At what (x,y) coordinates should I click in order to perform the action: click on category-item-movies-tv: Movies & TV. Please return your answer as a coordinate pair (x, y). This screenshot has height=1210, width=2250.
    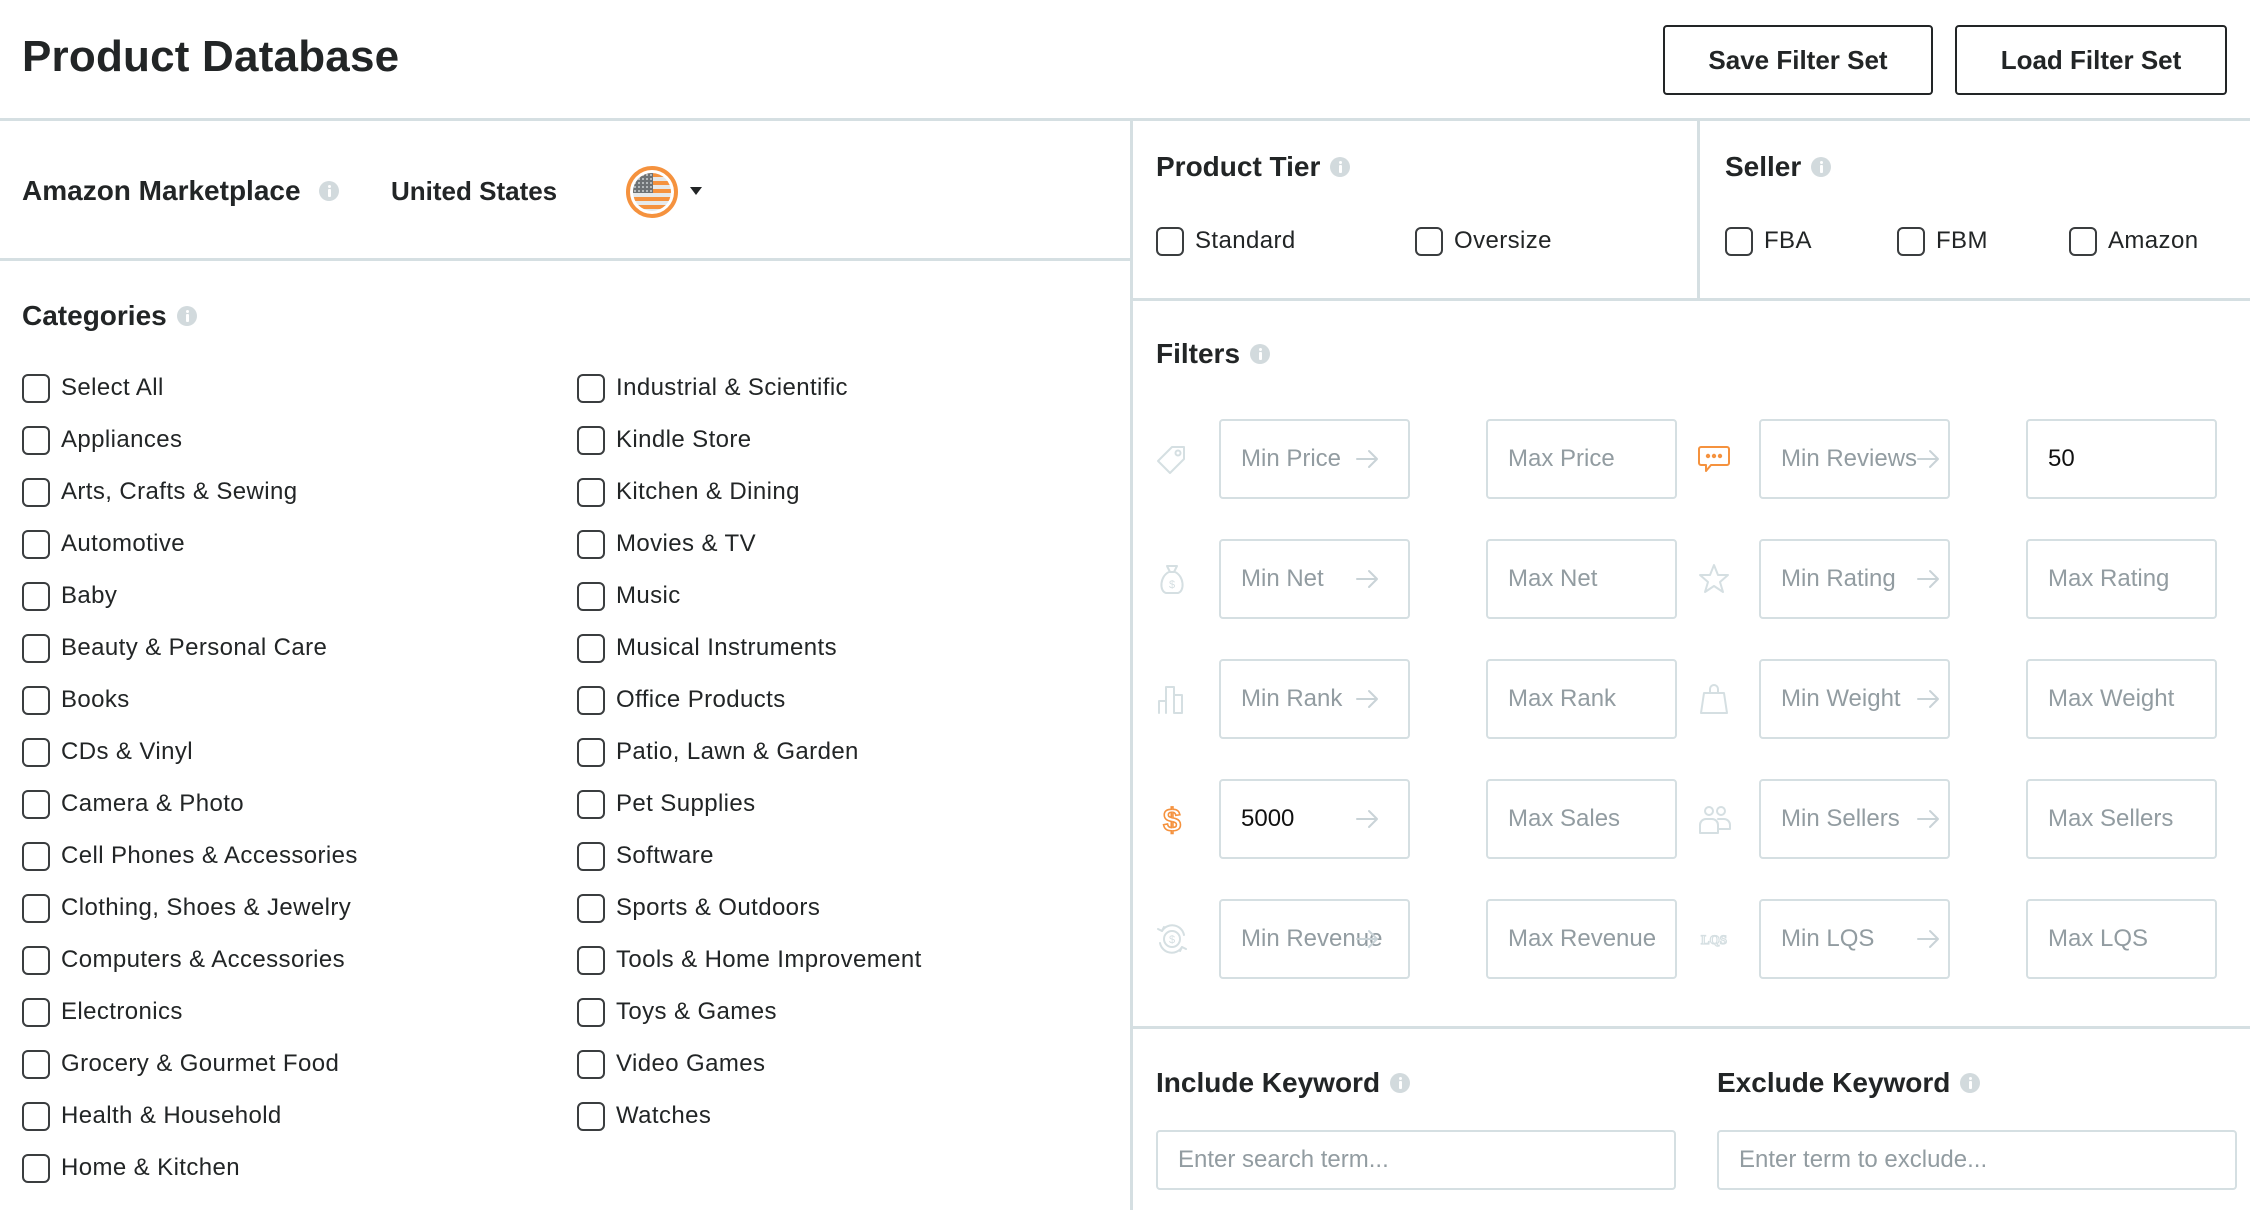
    Looking at the image, I should click on (749, 544).